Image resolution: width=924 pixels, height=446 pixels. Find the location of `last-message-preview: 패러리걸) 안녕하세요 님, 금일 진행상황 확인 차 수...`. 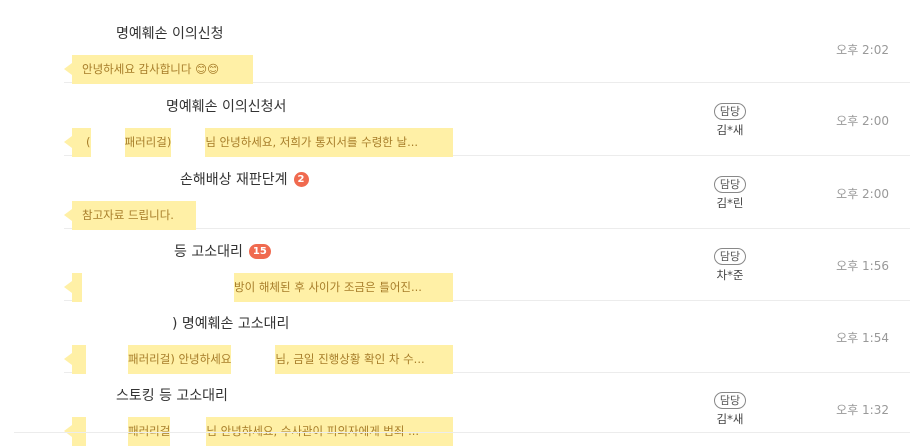

last-message-preview: 패러리걸) 안녕하세요 님, 금일 진행상황 확인 차 수... is located at coordinates (262, 359).